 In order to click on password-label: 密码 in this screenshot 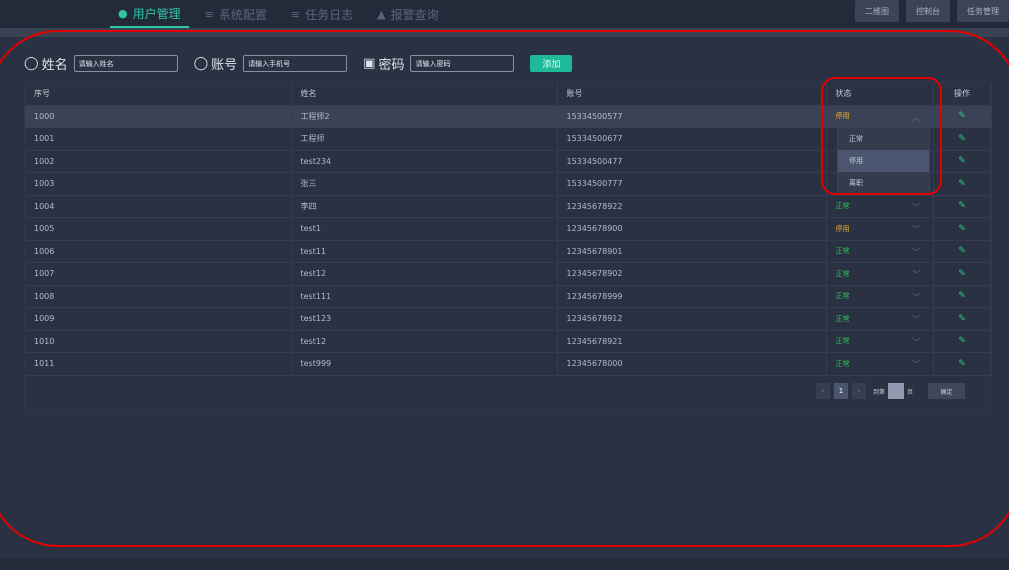, I will do `click(391, 65)`.